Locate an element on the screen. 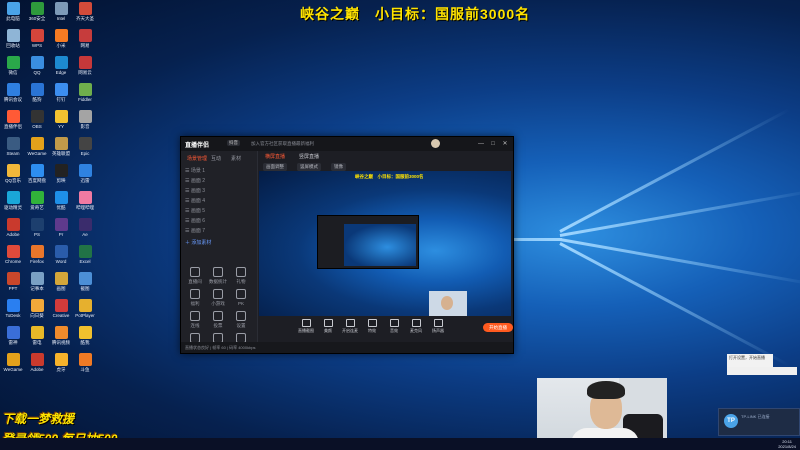 This screenshot has height=450, width=800. feature-button: 设置 is located at coordinates (241, 320).